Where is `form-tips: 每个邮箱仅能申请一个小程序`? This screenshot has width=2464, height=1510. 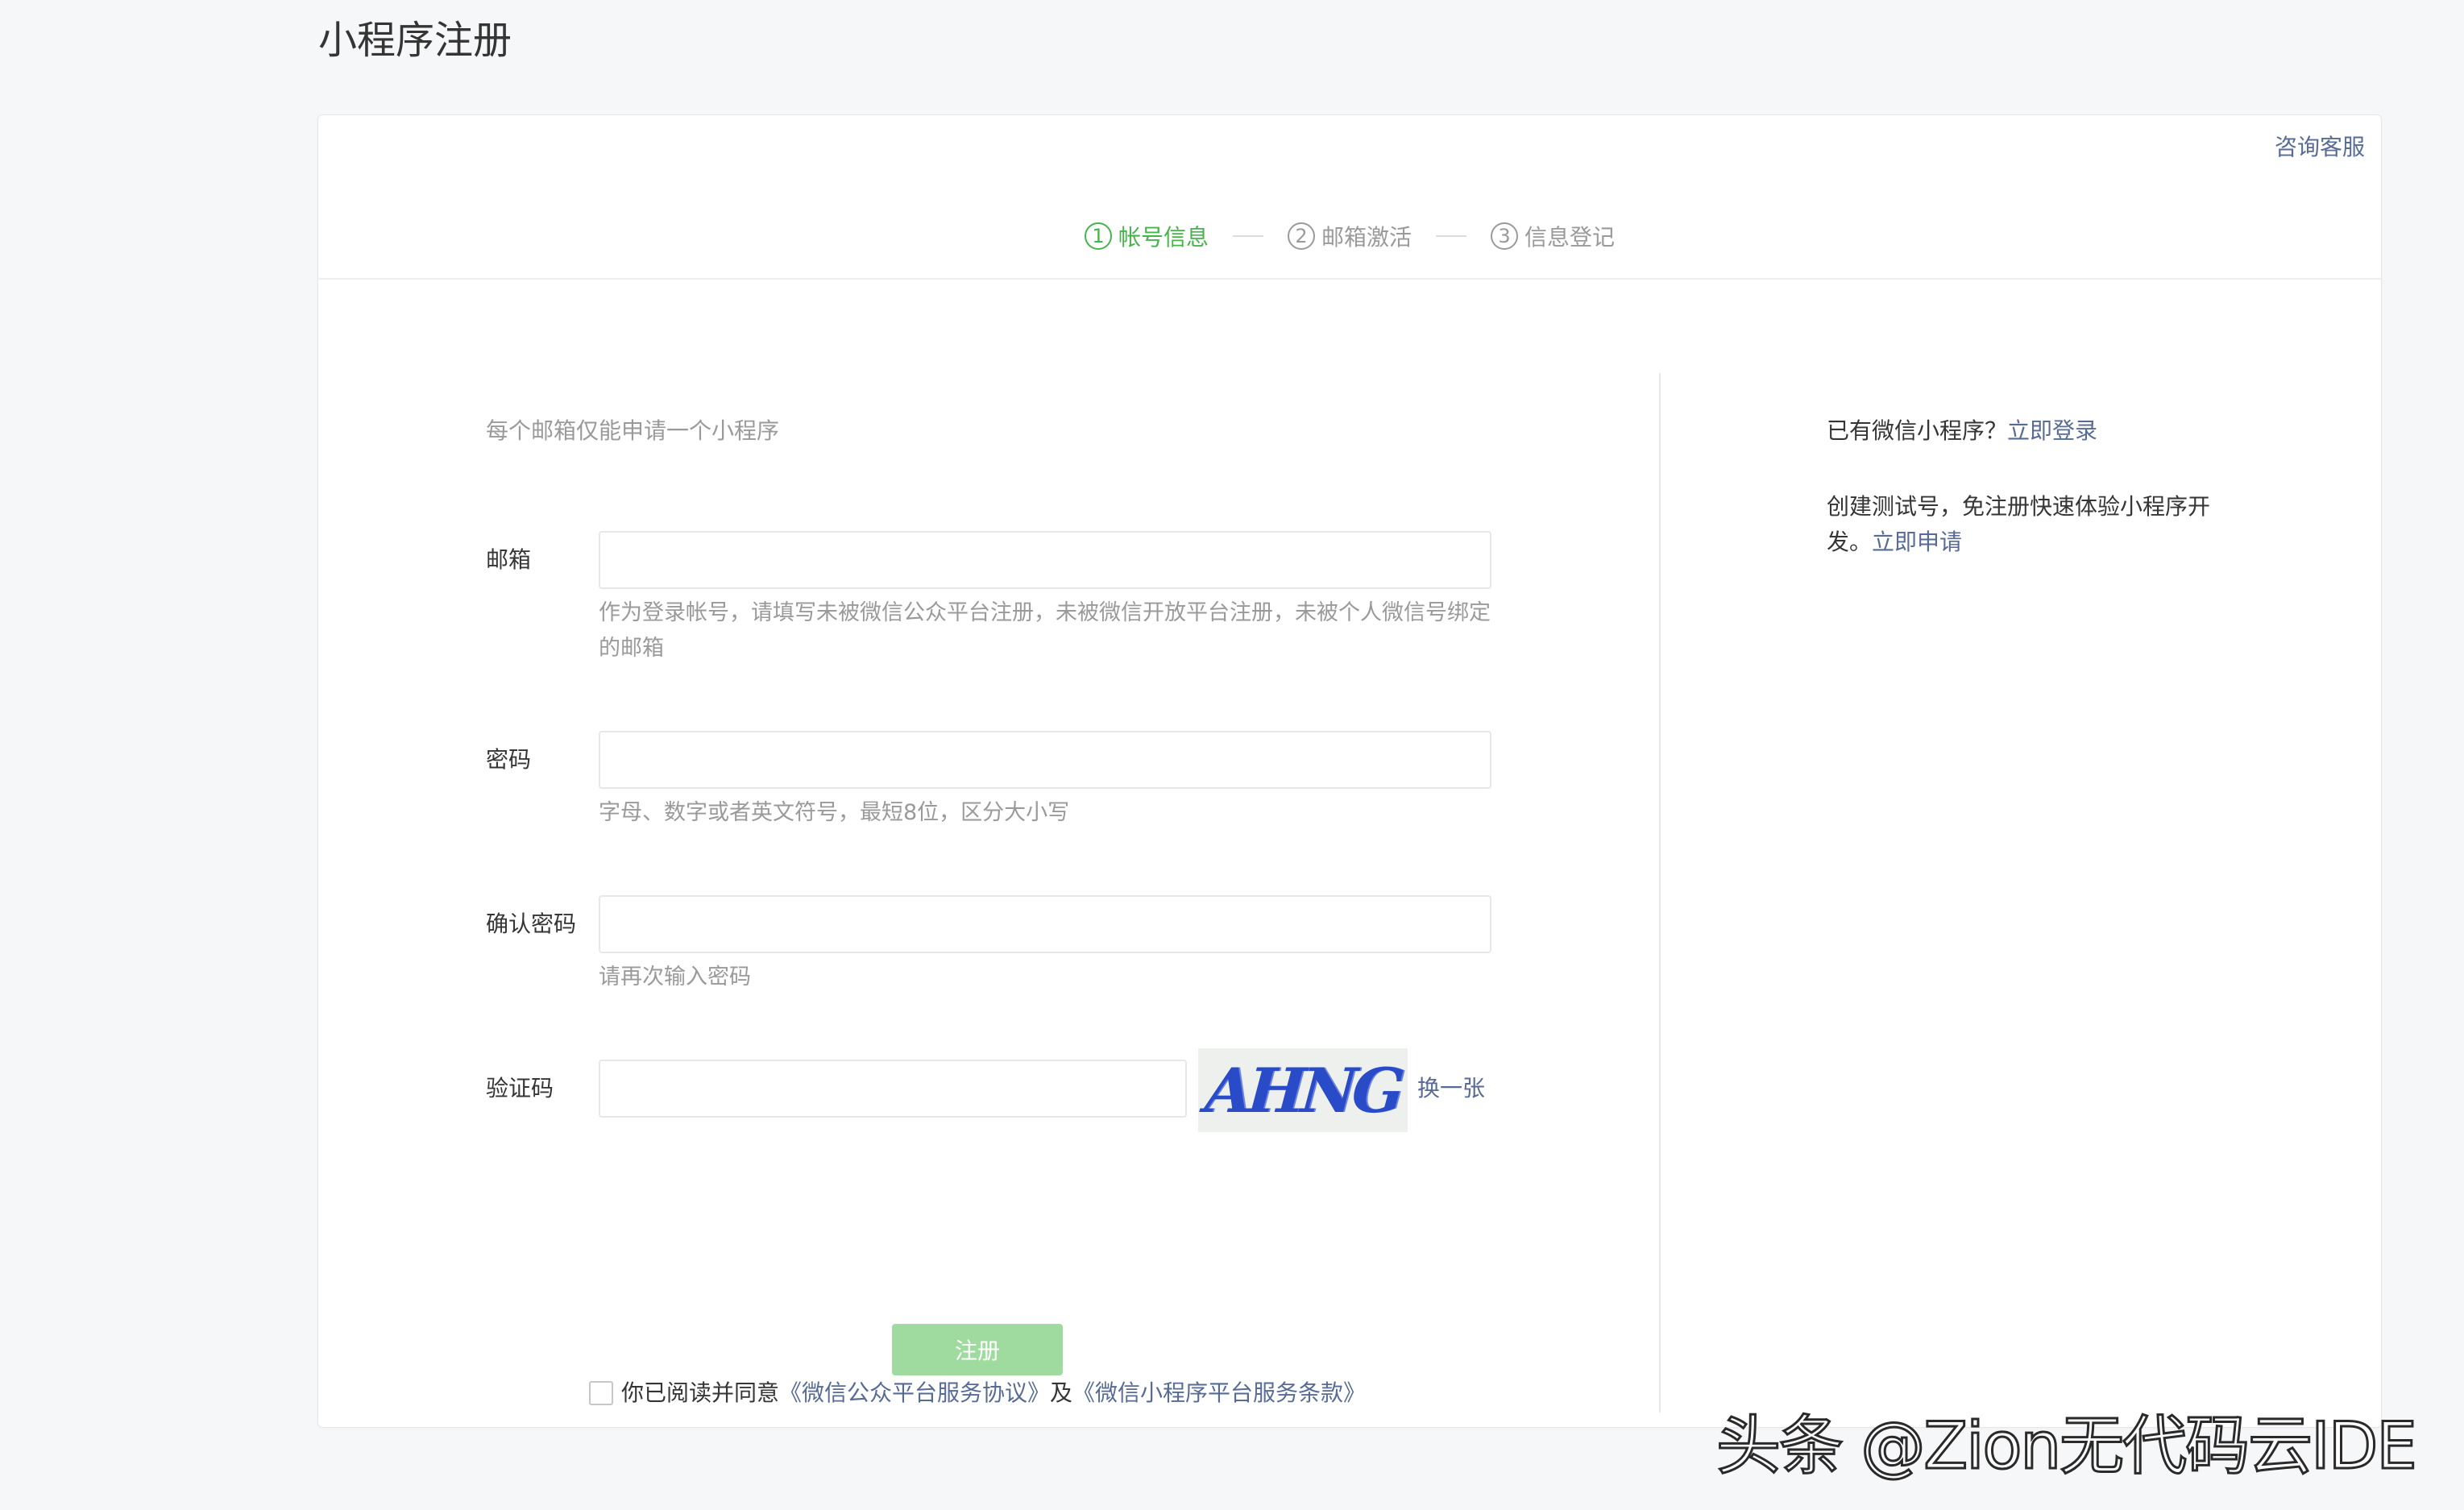
form-tips: 每个邮箱仅能申请一个小程序 is located at coordinates (633, 430).